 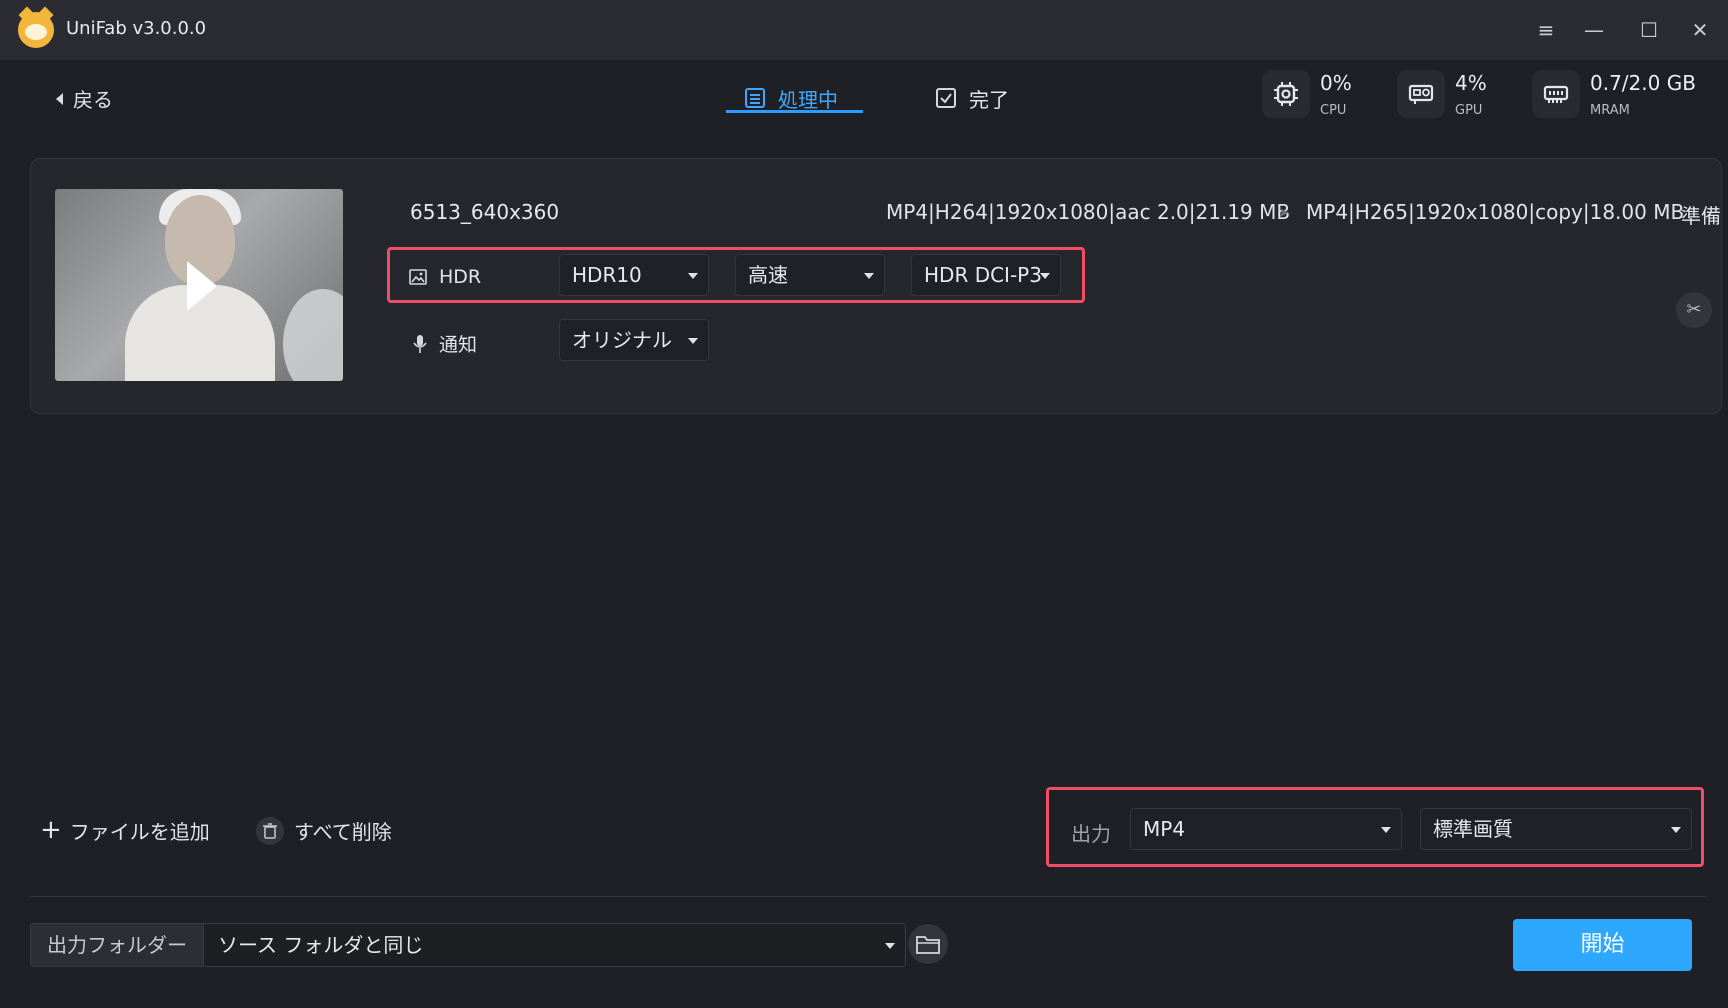 What do you see at coordinates (59, 98) in the screenshot?
I see `chevron-left-icon` at bounding box center [59, 98].